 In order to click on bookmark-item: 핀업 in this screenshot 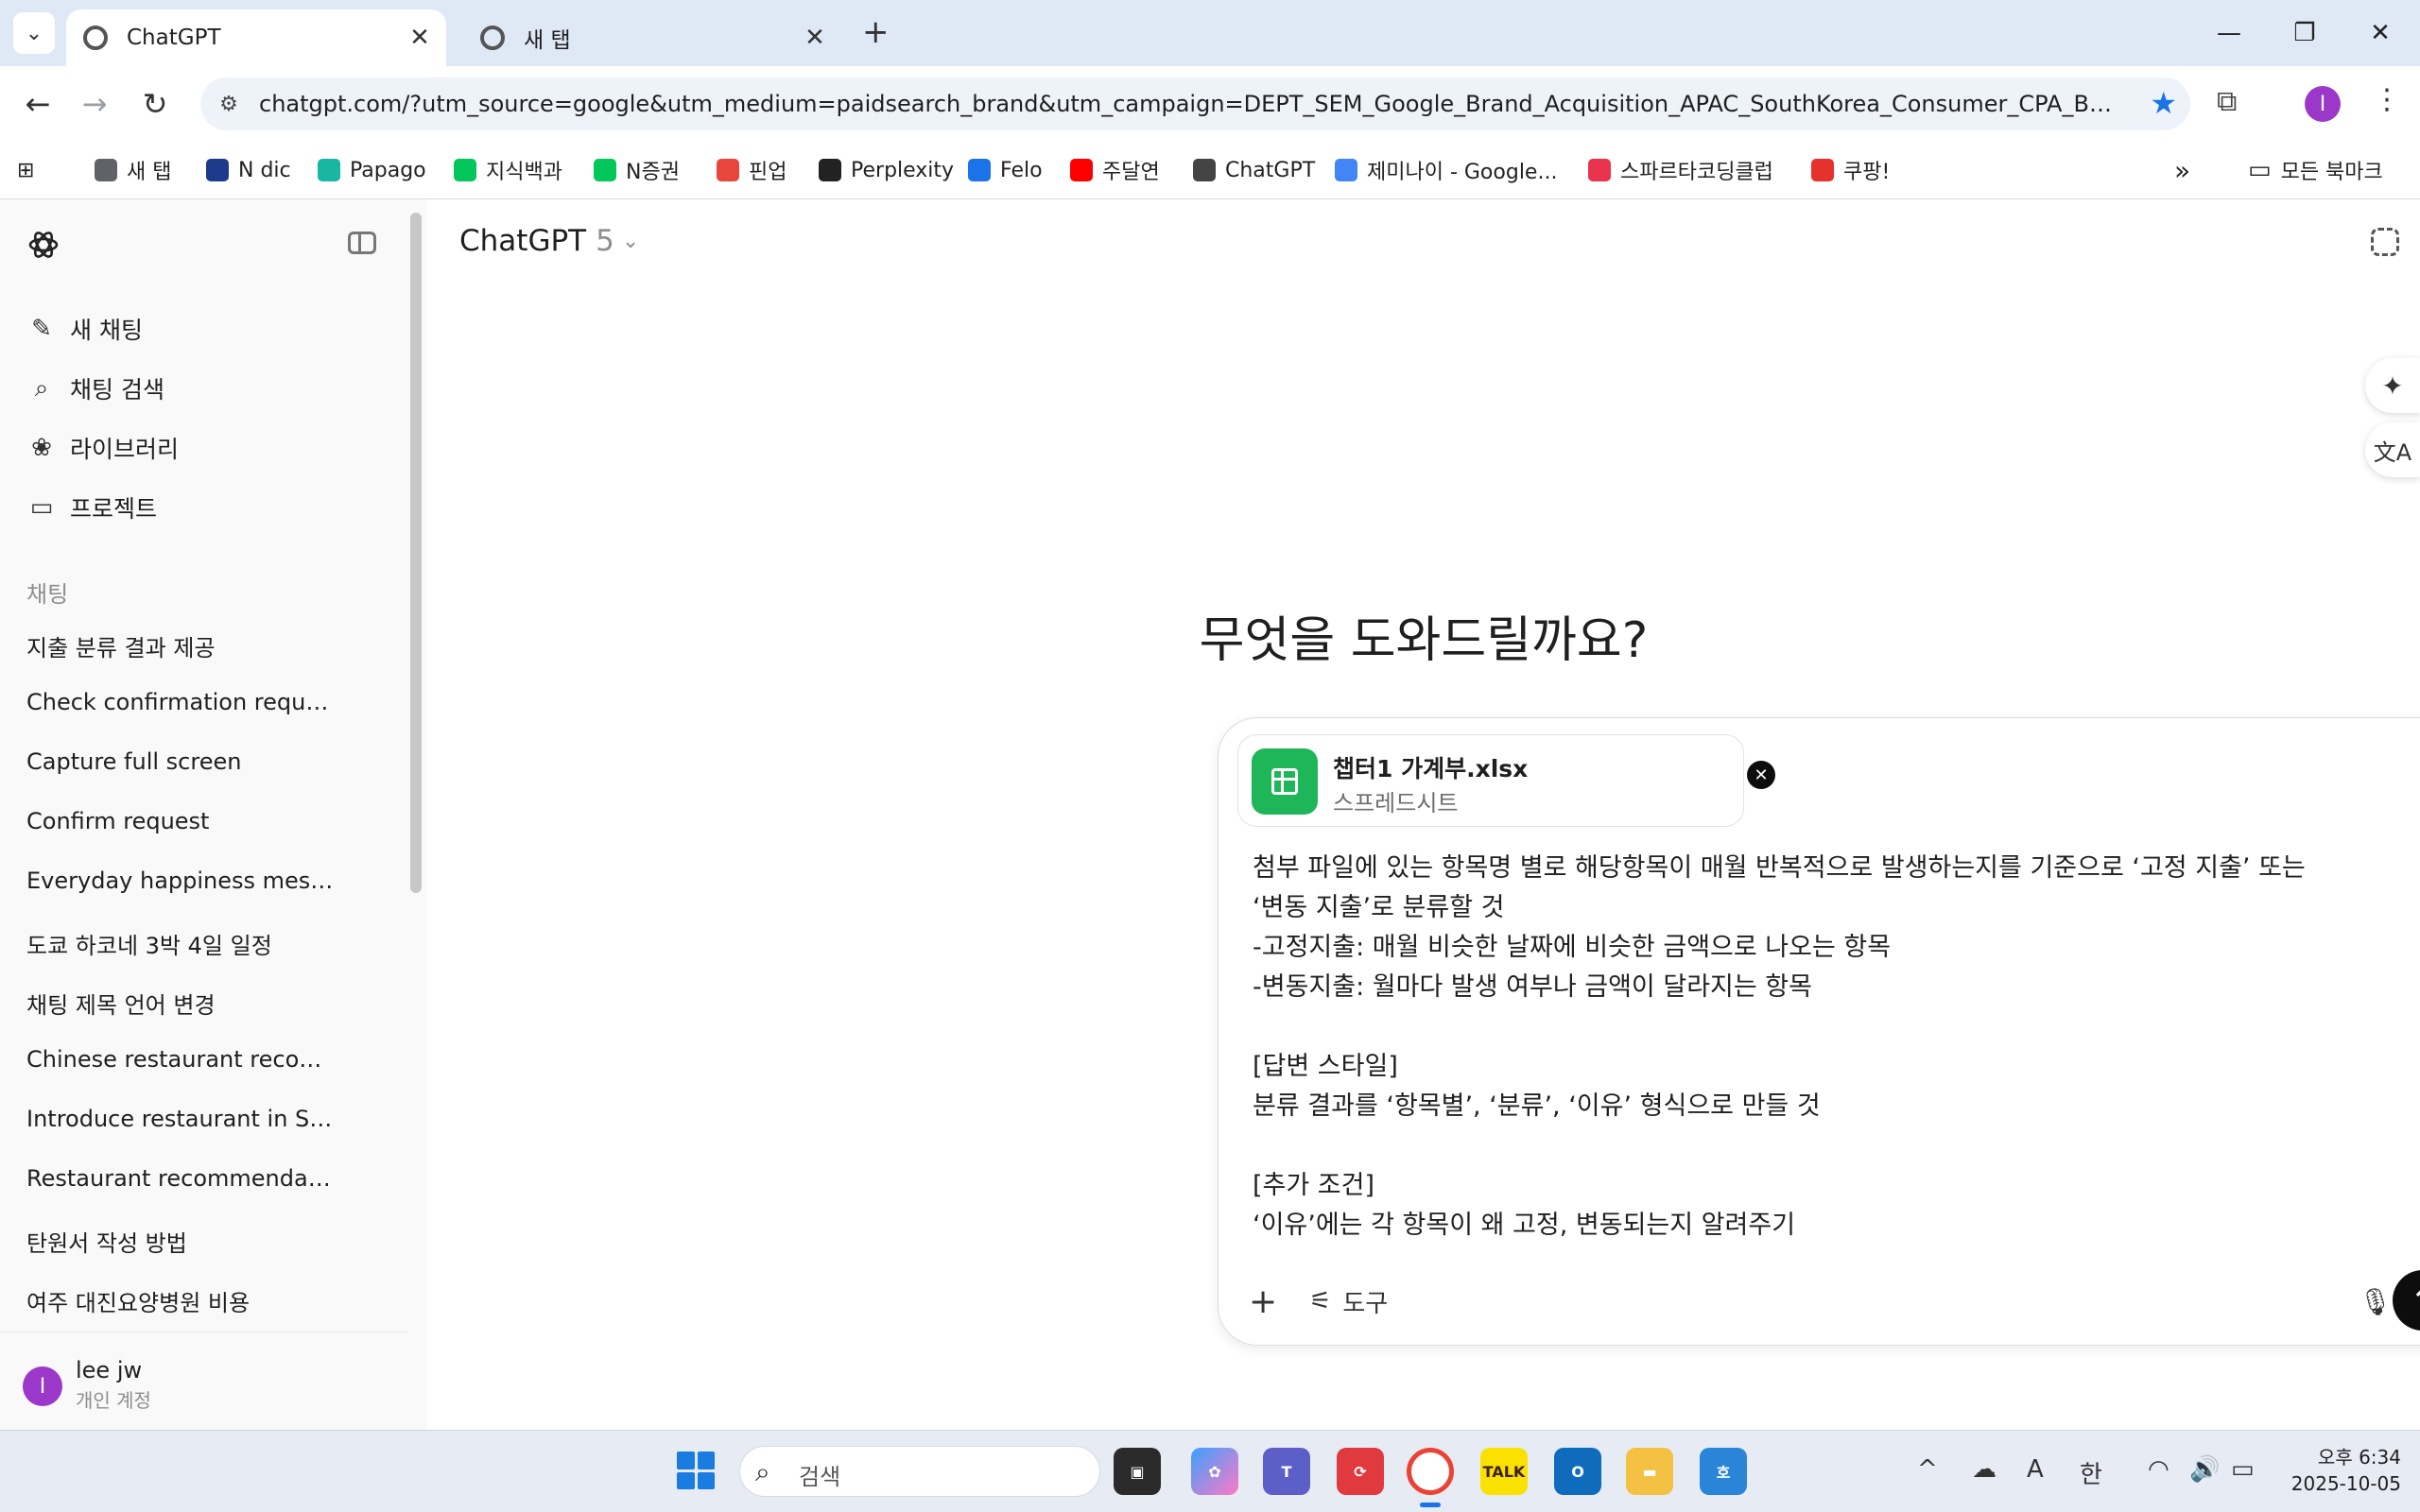, I will do `click(751, 170)`.